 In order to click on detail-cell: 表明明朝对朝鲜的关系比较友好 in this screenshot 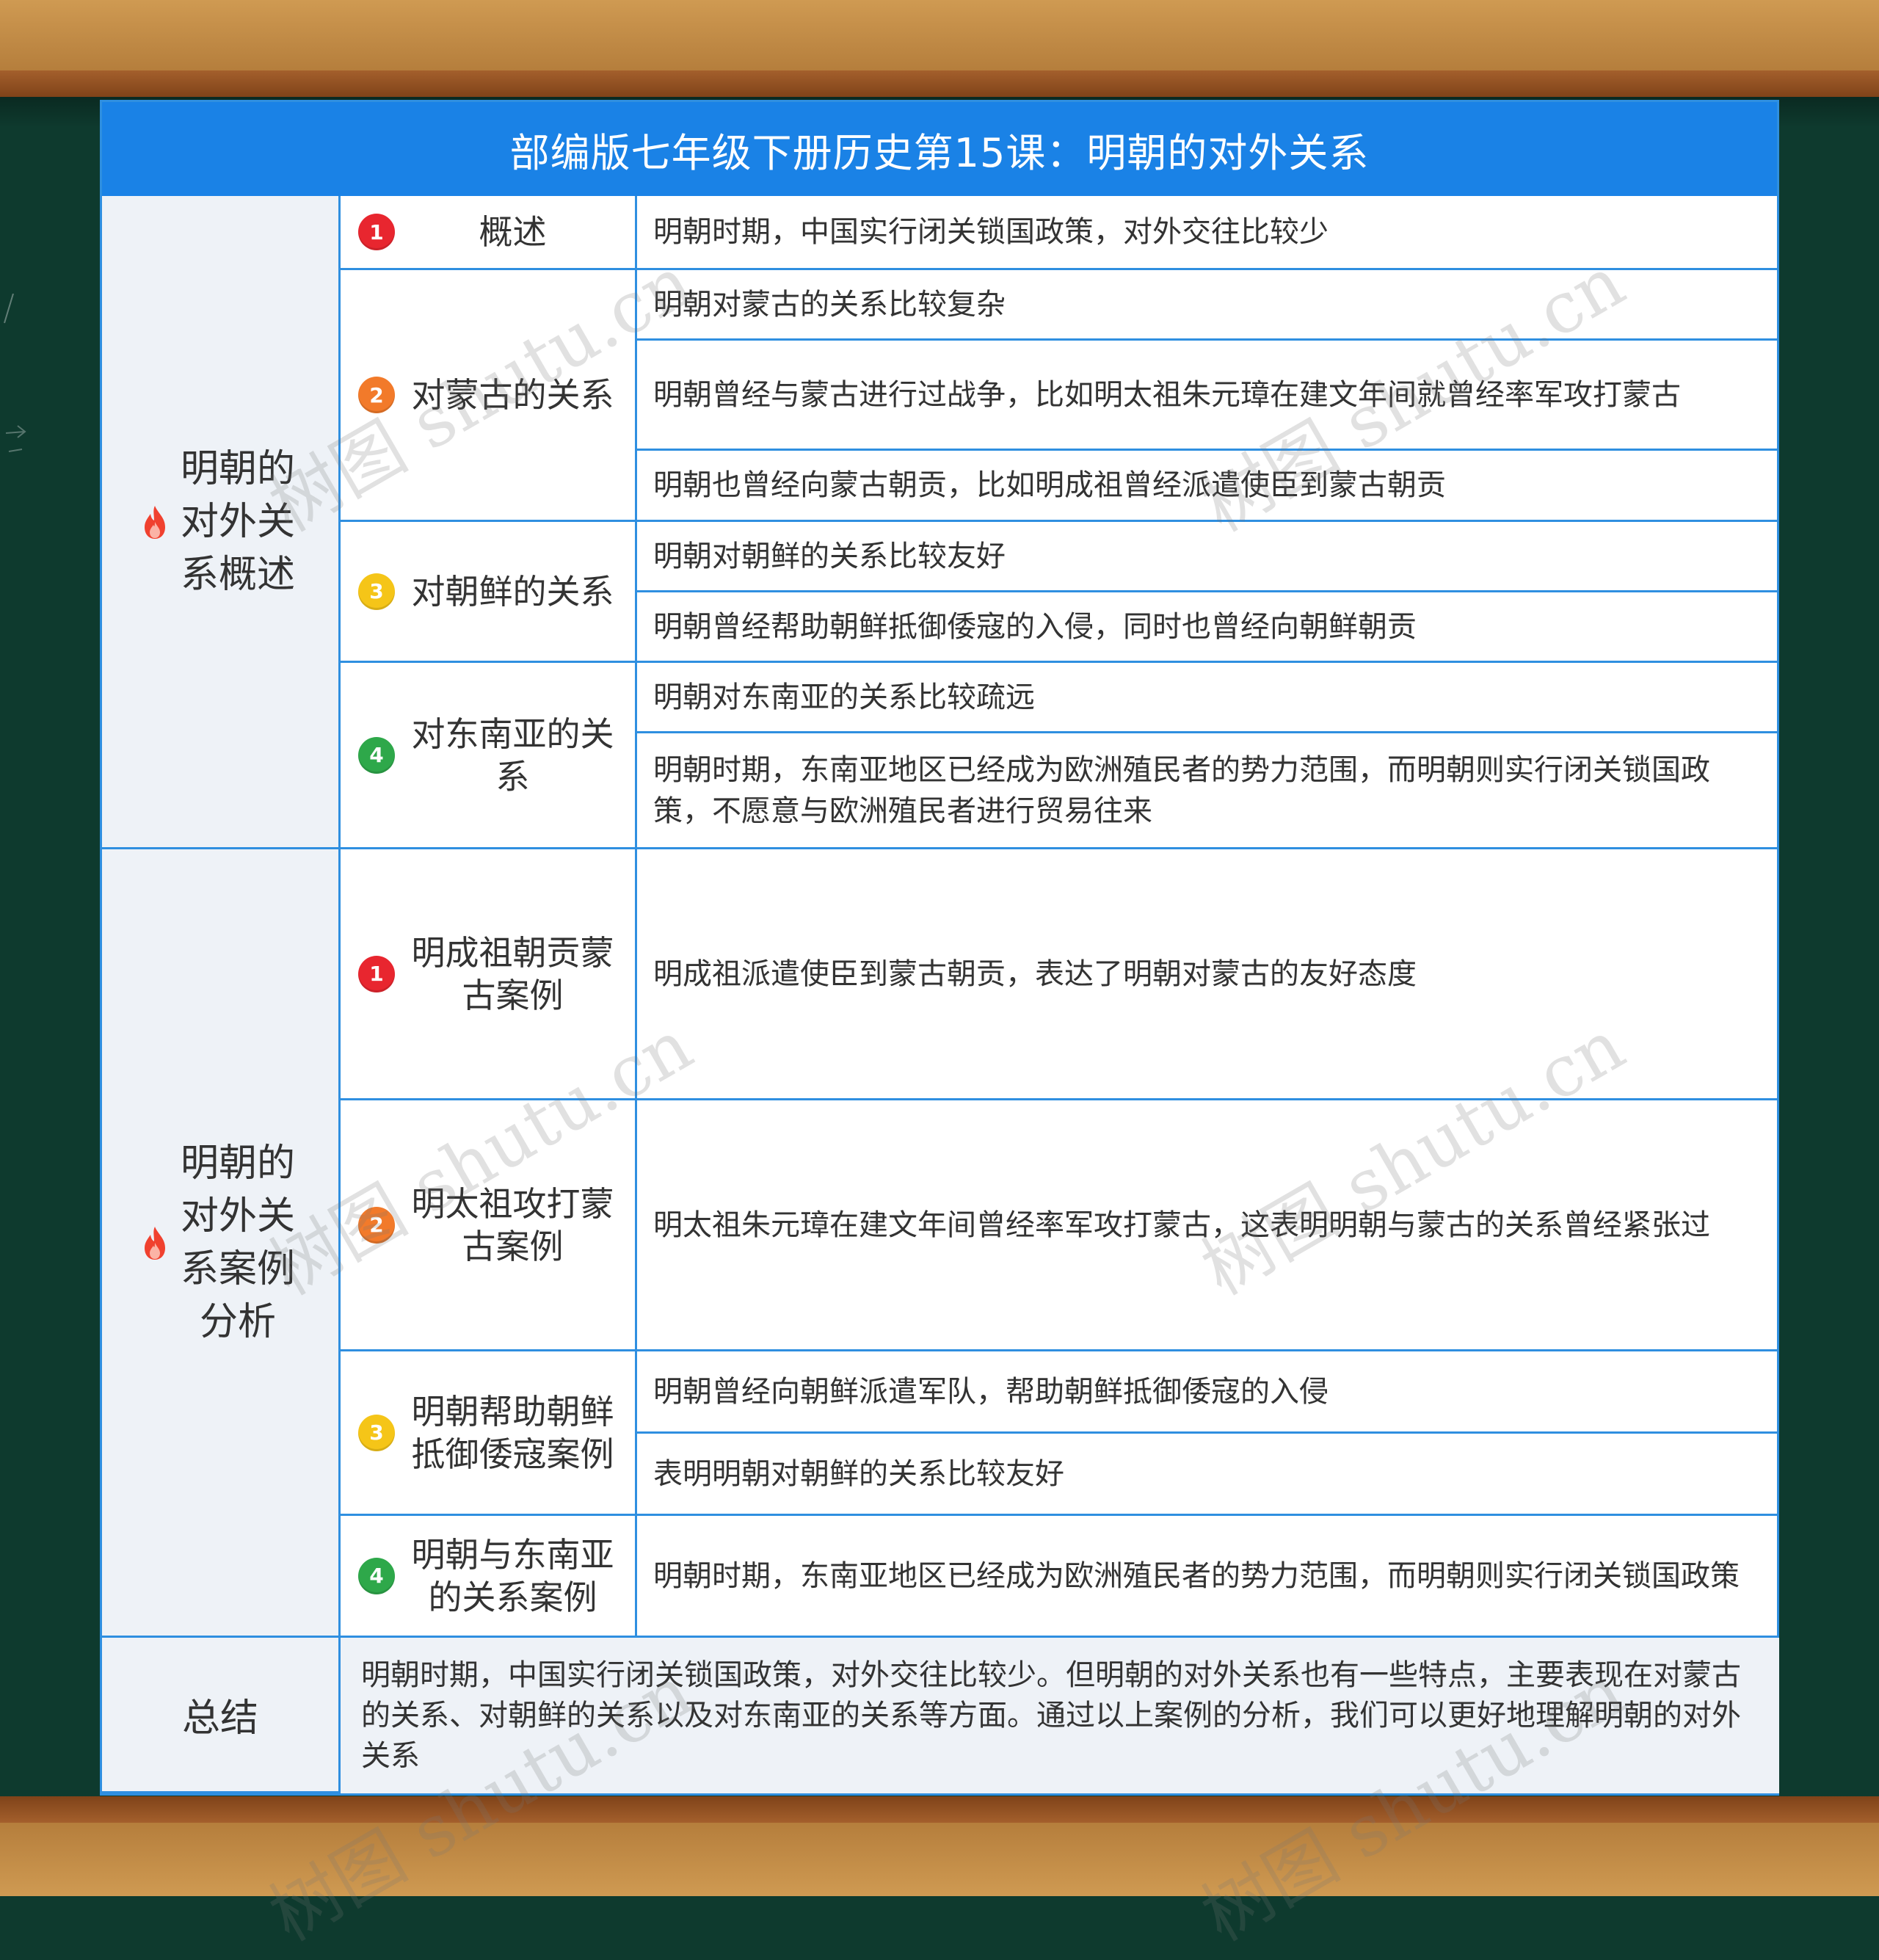, I will do `click(1208, 1475)`.